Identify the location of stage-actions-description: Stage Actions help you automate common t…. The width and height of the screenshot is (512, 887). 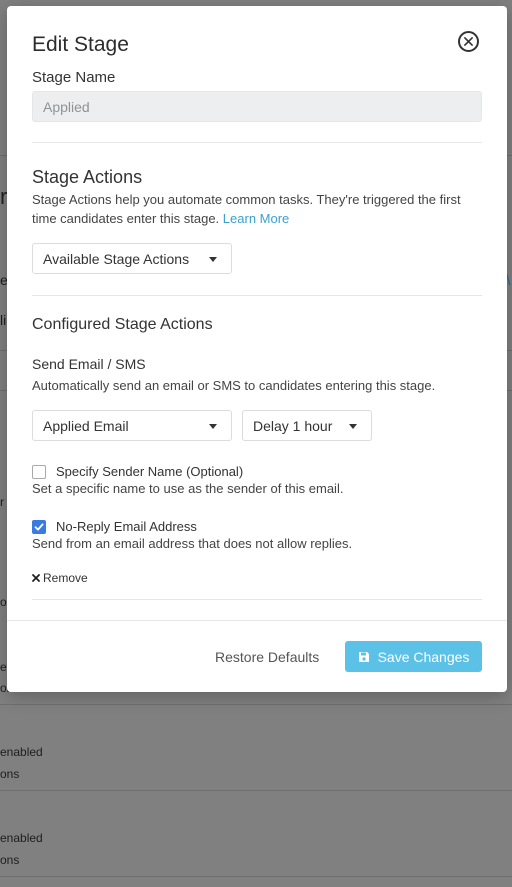
(258, 209).